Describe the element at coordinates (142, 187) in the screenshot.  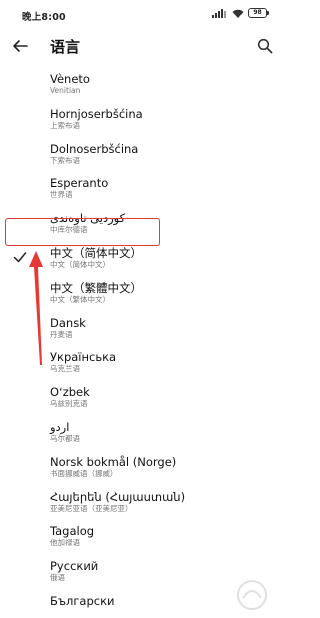
I see `language-item: Esperanto 世界语` at that location.